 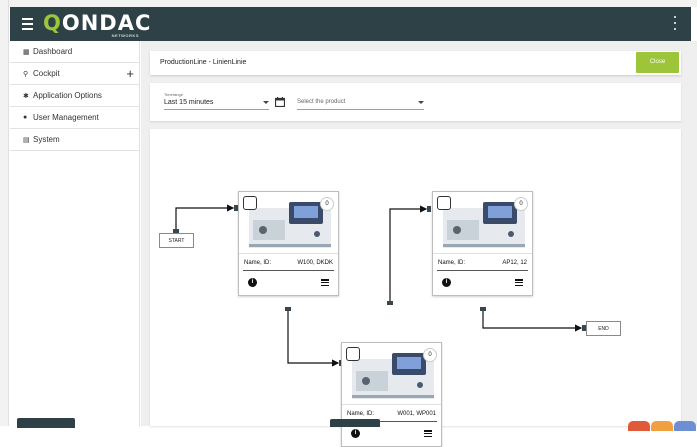 What do you see at coordinates (429, 209) in the screenshot?
I see `port-node2-in` at bounding box center [429, 209].